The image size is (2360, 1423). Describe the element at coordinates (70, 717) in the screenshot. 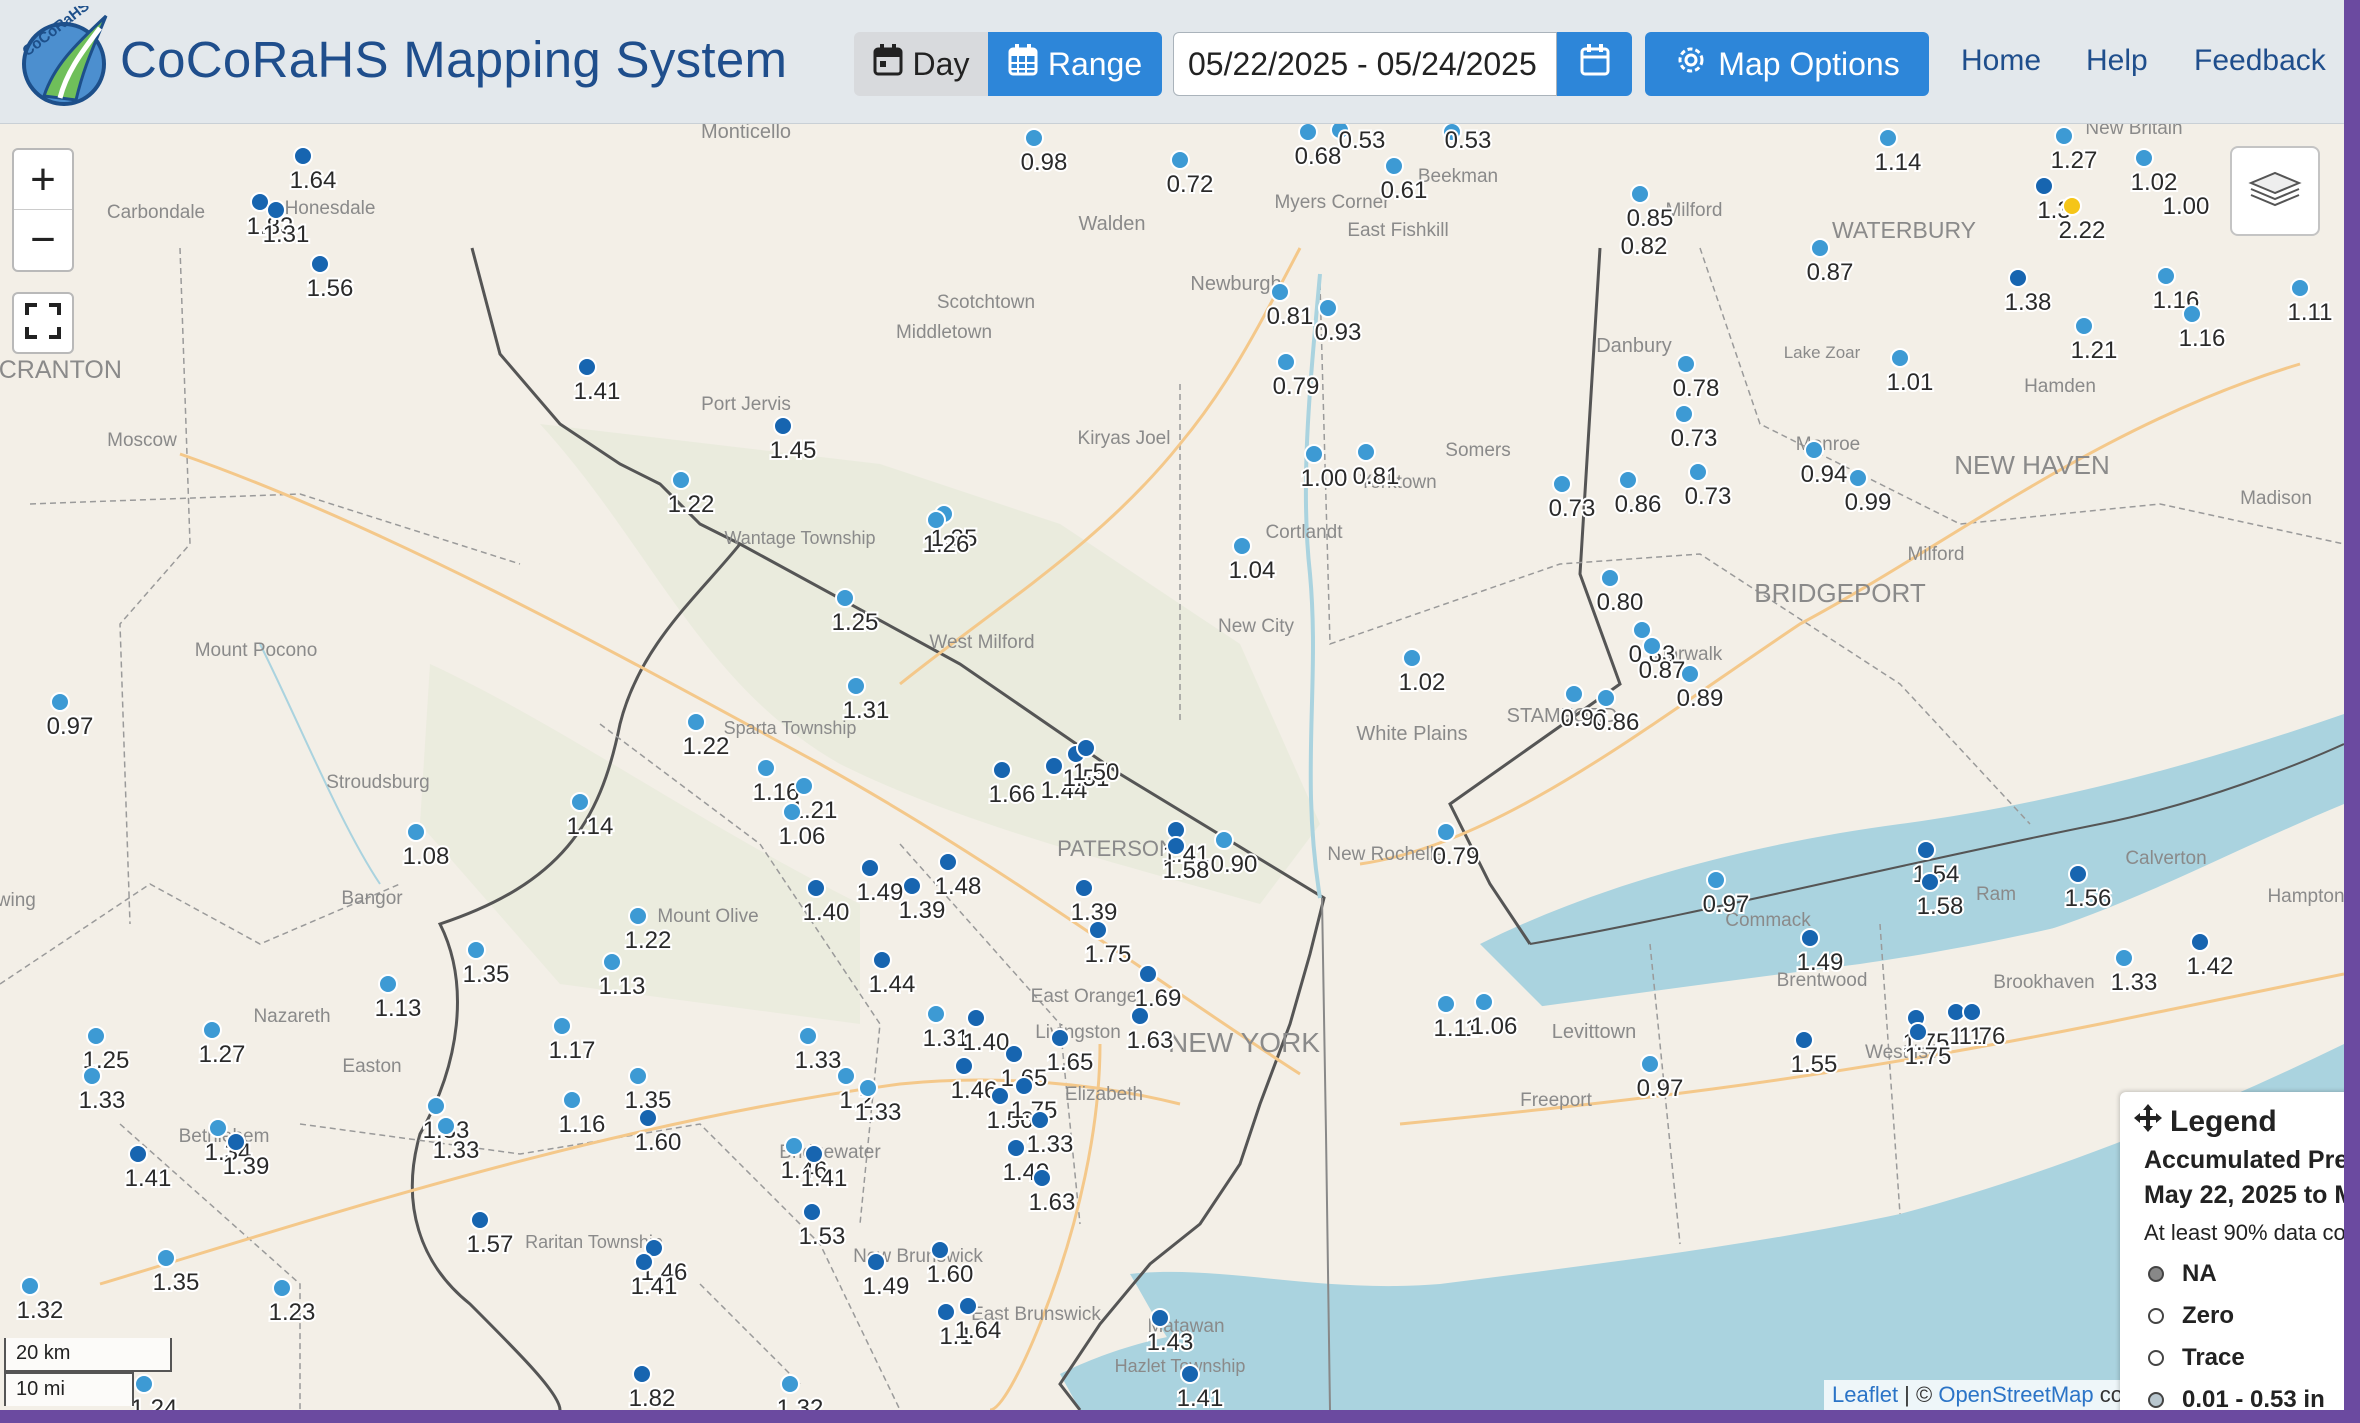

I see `station-marker: 0.97` at that location.